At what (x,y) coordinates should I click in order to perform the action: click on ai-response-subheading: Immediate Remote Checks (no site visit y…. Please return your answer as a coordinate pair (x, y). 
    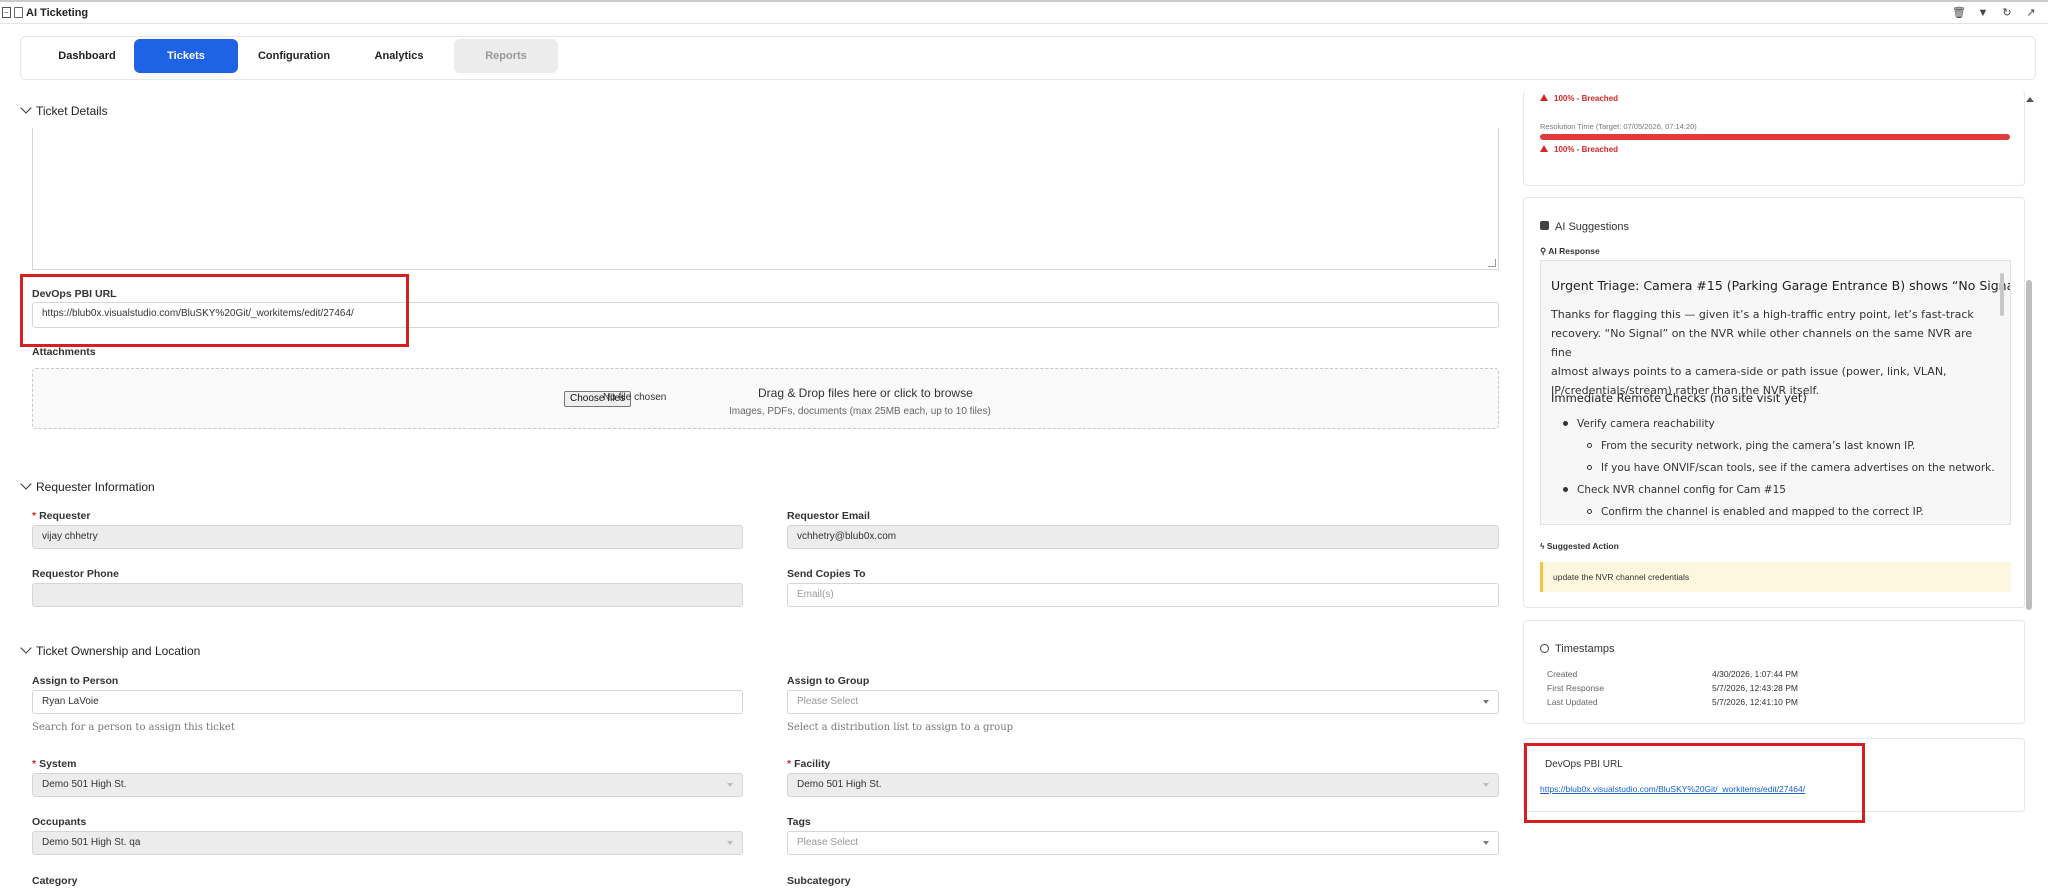
    Looking at the image, I should click on (1679, 398).